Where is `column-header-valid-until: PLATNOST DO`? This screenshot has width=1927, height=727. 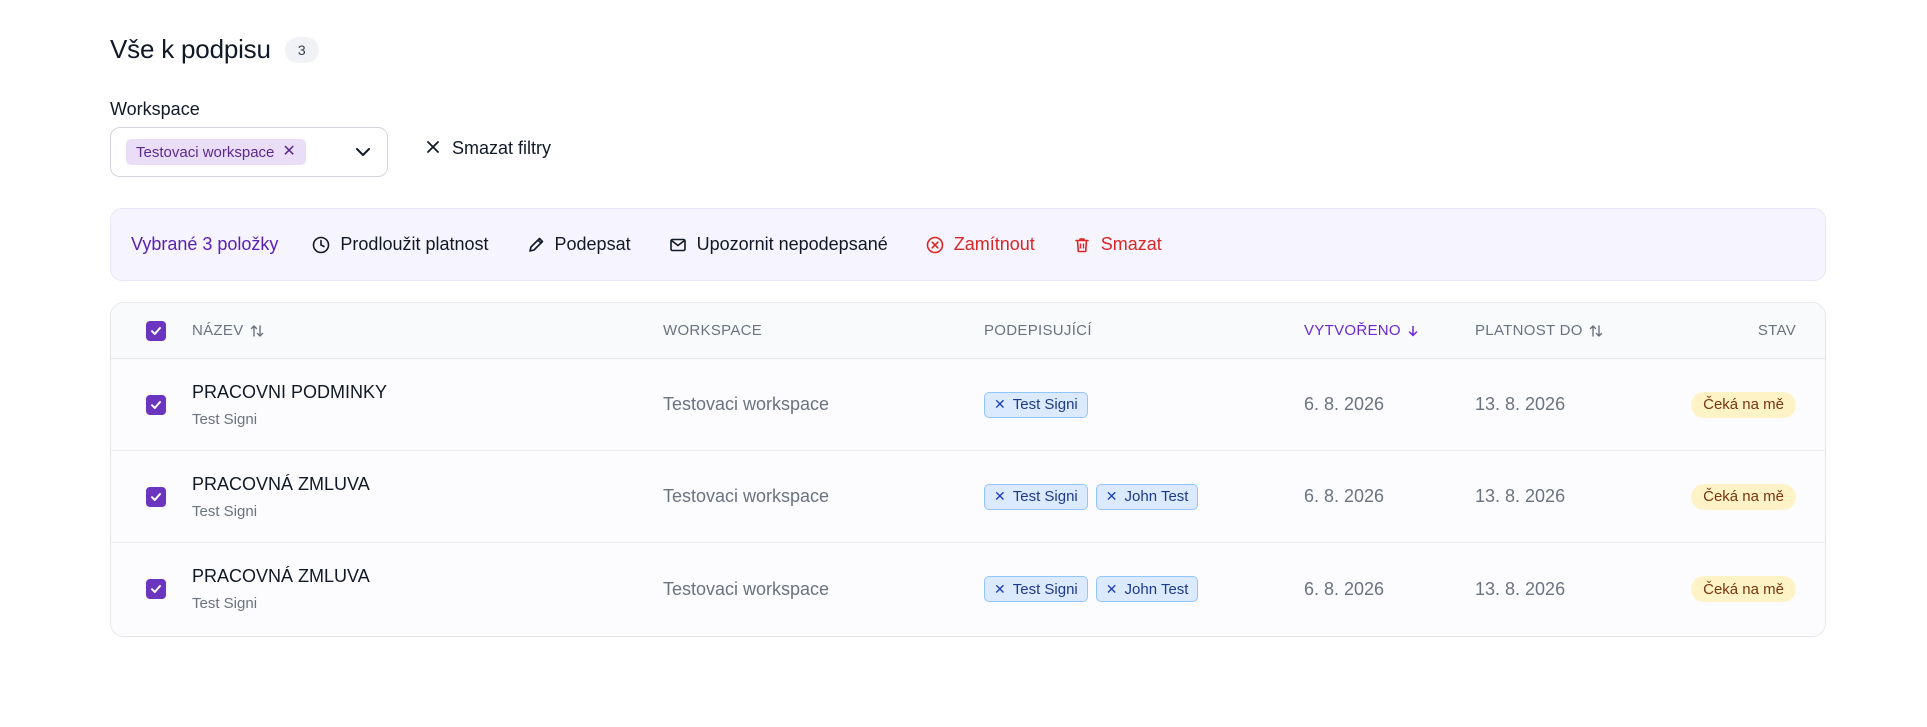 column-header-valid-until: PLATNOST DO is located at coordinates (1539, 330).